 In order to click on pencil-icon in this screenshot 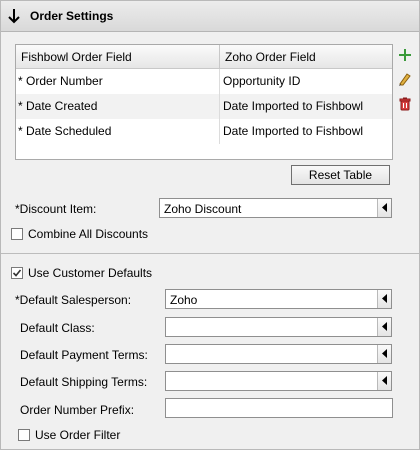, I will do `click(405, 79)`.